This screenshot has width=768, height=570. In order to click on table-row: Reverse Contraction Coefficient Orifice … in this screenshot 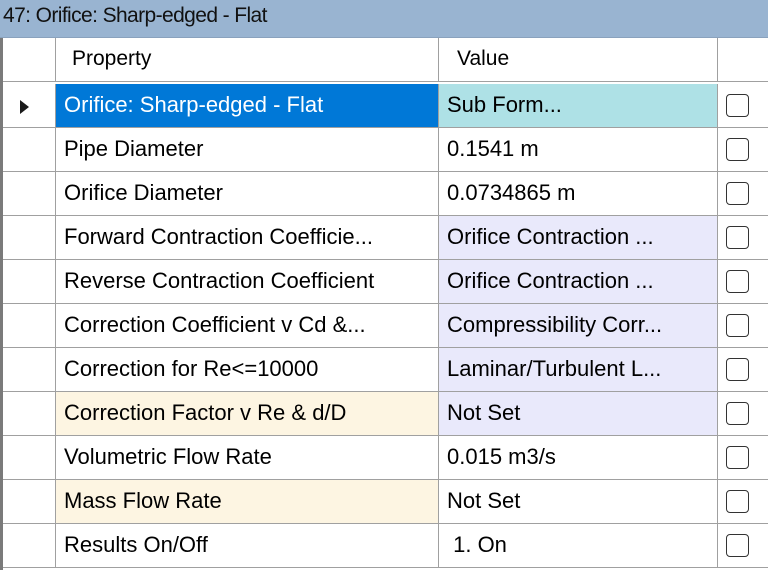, I will do `click(385, 282)`.